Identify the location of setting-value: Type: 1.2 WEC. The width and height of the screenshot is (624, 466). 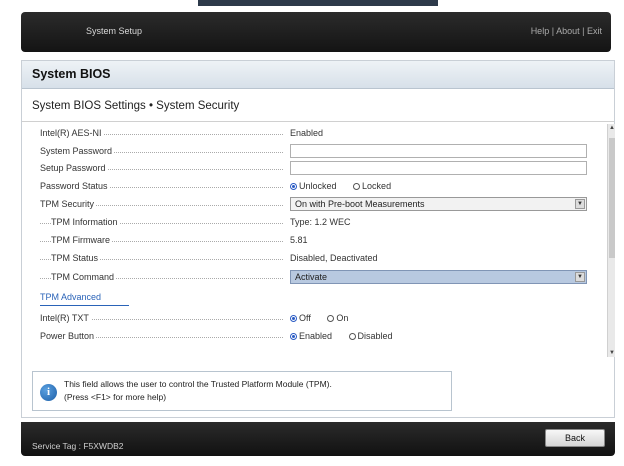
(320, 222).